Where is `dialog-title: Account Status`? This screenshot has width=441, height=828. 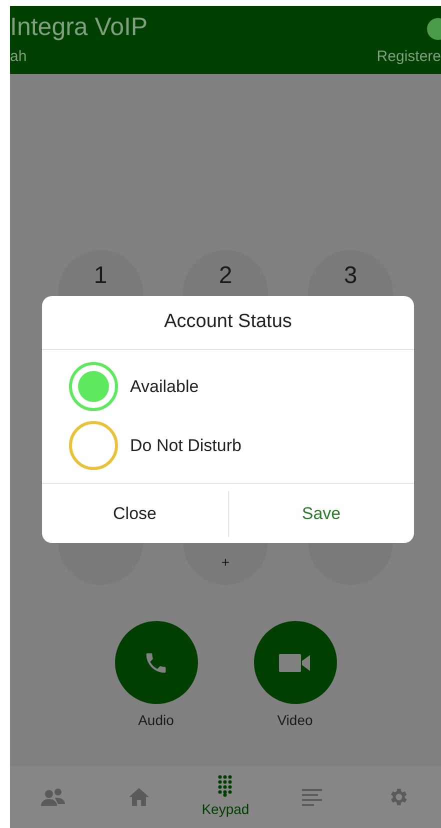 dialog-title: Account Status is located at coordinates (228, 323).